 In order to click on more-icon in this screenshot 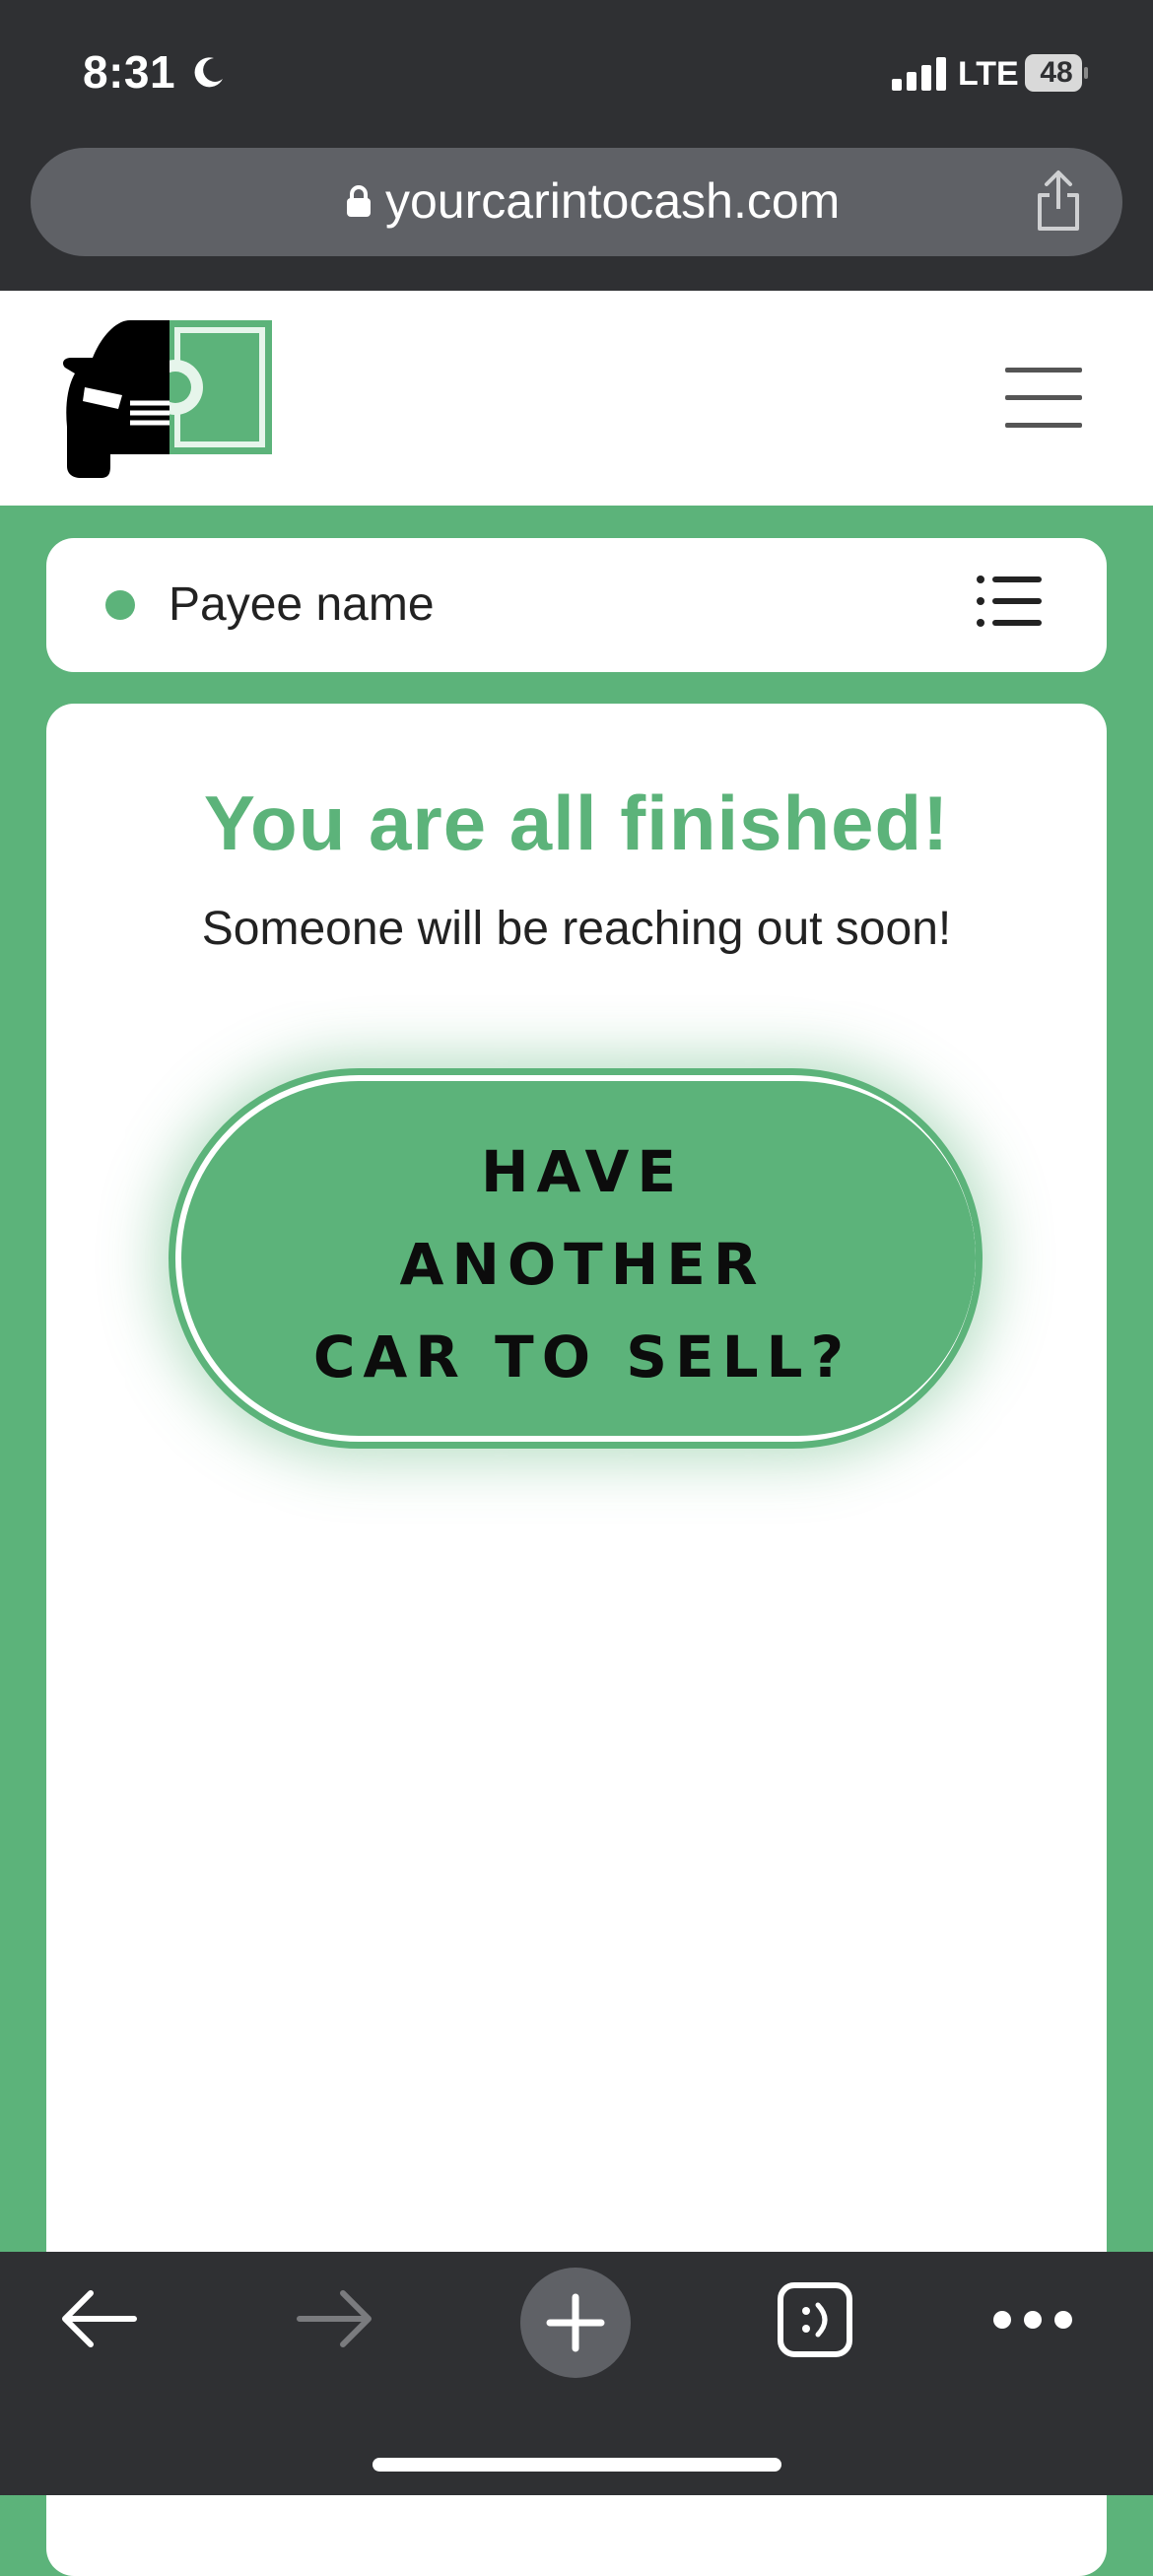, I will do `click(1032, 2320)`.